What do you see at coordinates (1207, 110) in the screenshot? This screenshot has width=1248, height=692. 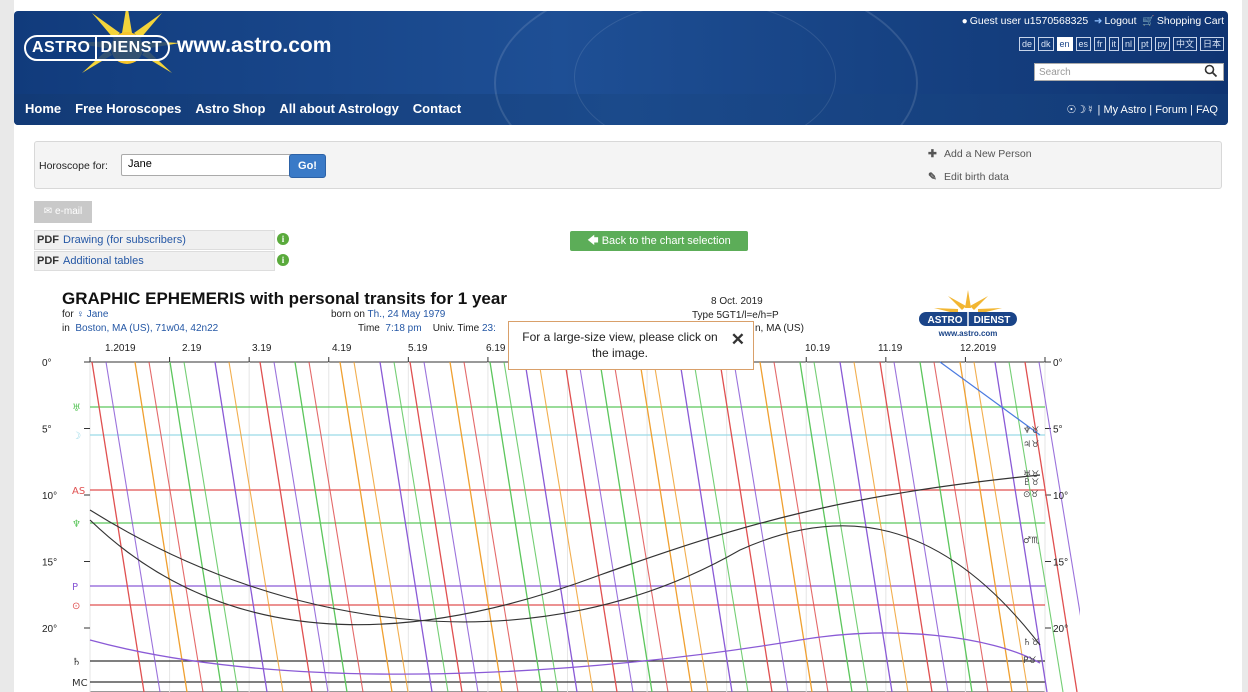 I see `nav-link-faq: FAQ` at bounding box center [1207, 110].